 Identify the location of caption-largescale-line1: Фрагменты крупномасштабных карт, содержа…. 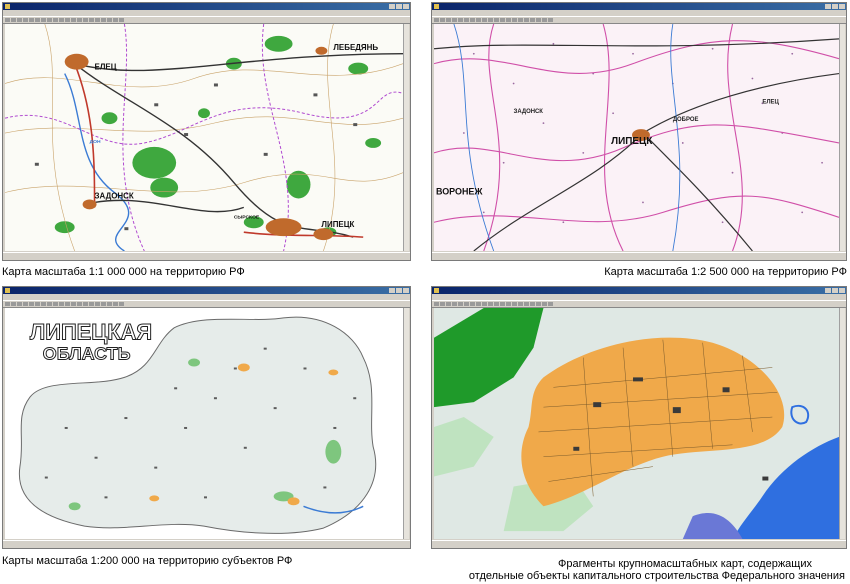
(685, 564).